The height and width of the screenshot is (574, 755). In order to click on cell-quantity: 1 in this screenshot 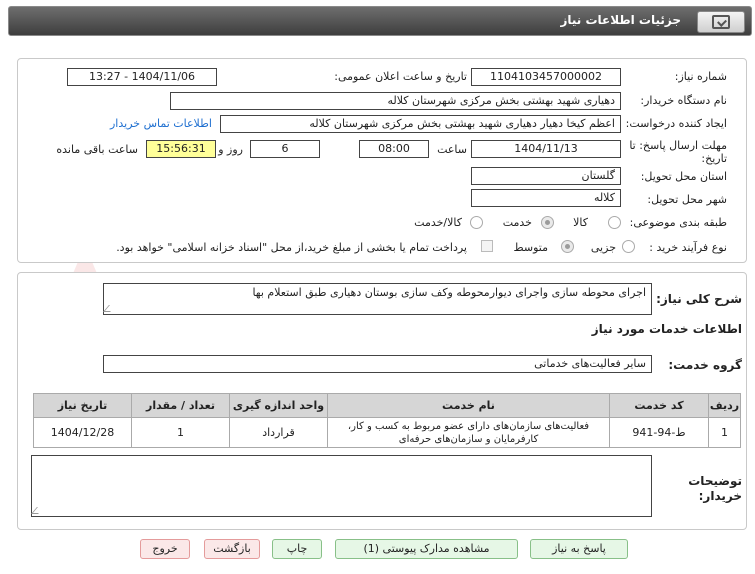, I will do `click(180, 432)`.